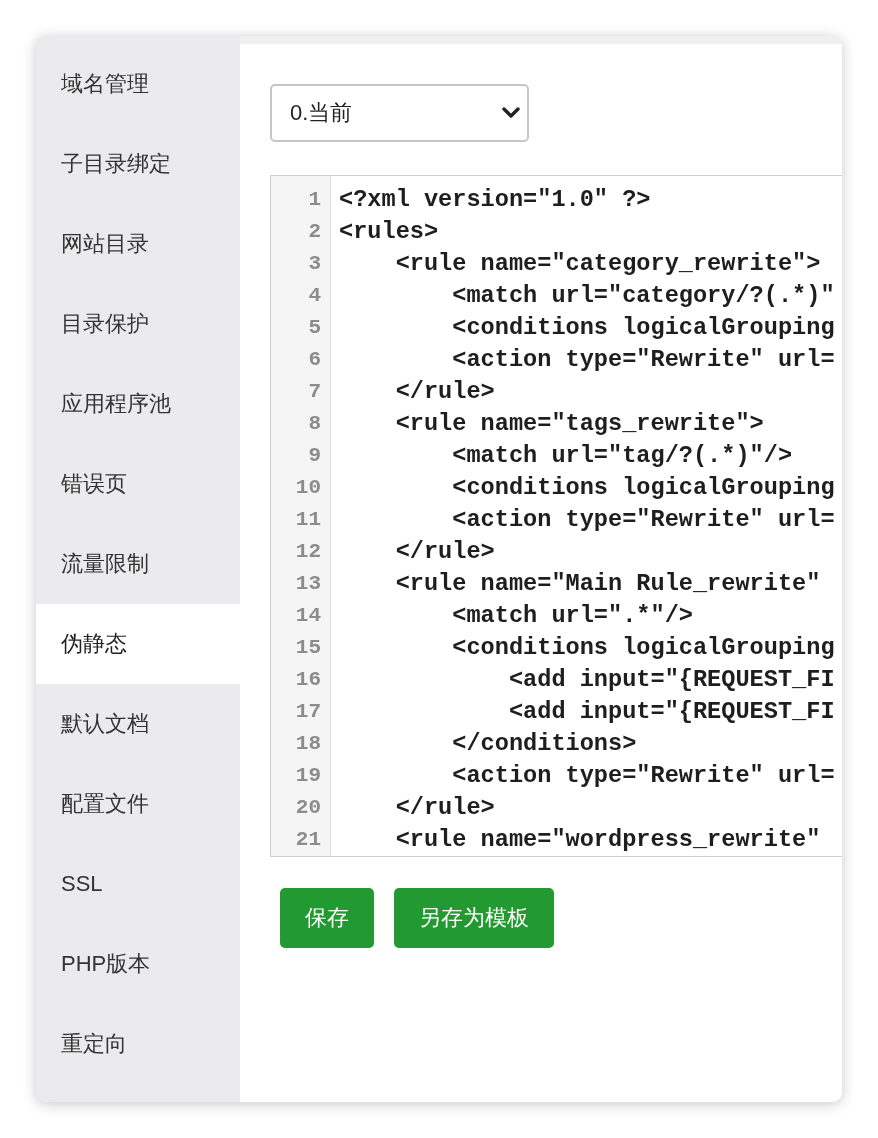  What do you see at coordinates (138, 564) in the screenshot?
I see `sidebar-item: 流量限制` at bounding box center [138, 564].